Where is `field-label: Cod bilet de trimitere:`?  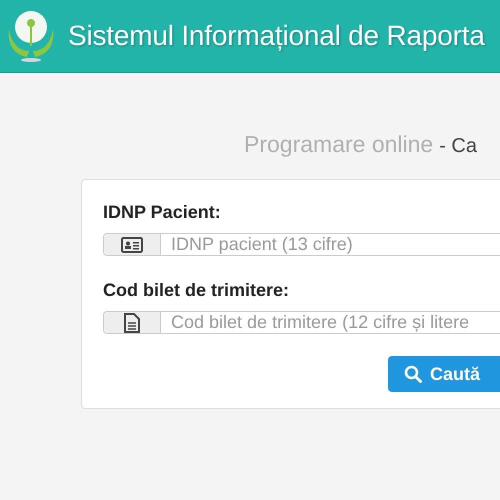 field-label: Cod bilet de trimitere: is located at coordinates (196, 290).